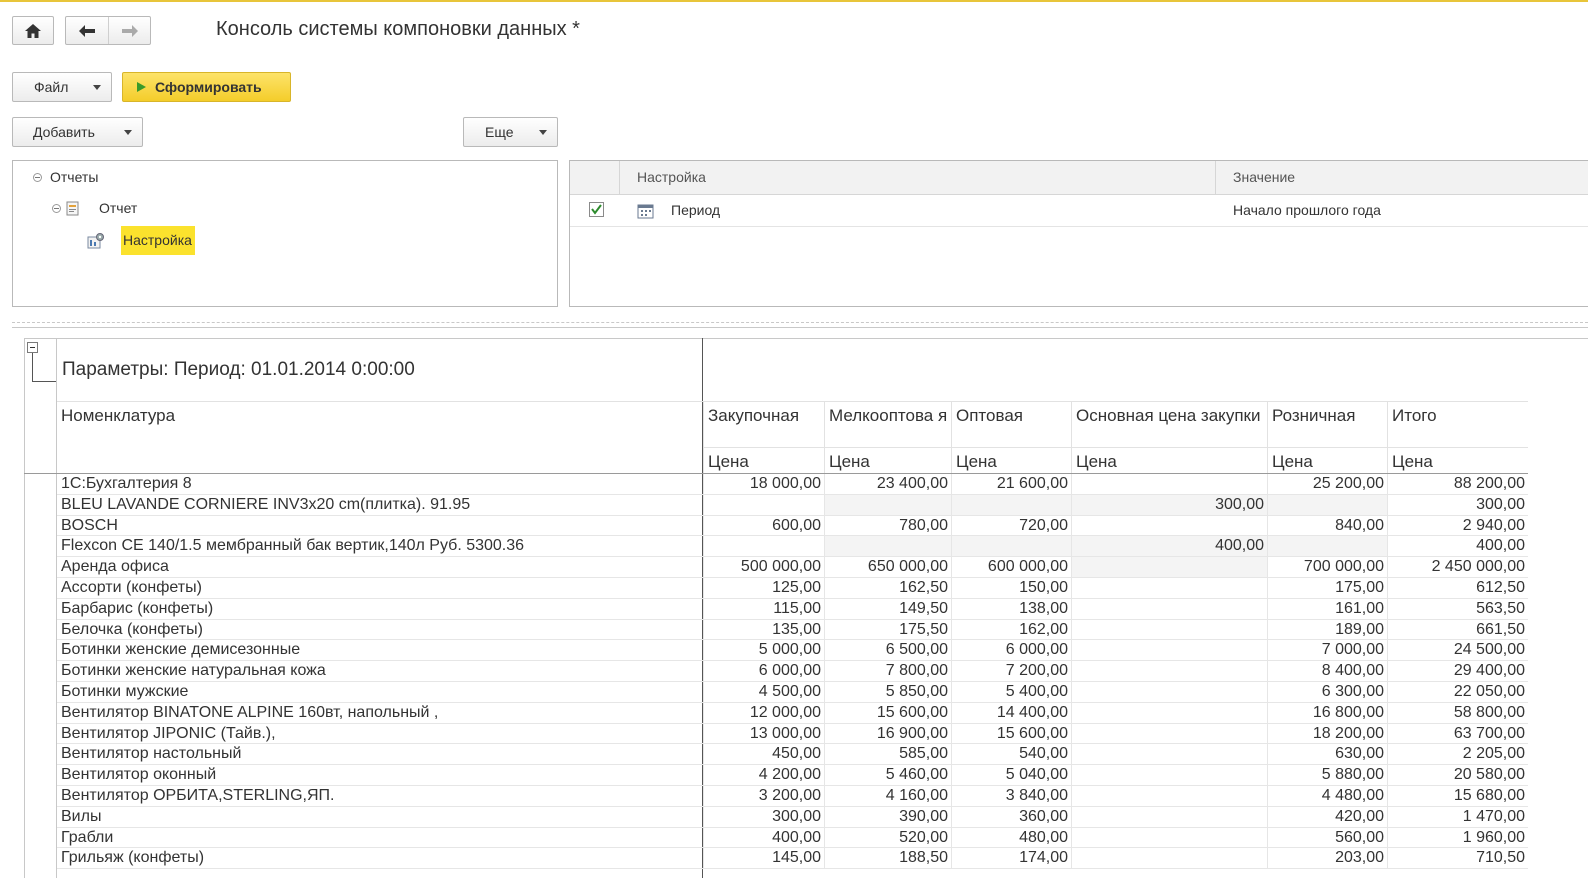 The image size is (1588, 878). Describe the element at coordinates (763, 651) in the screenshot. I see `price-cell: 5 000,00` at that location.